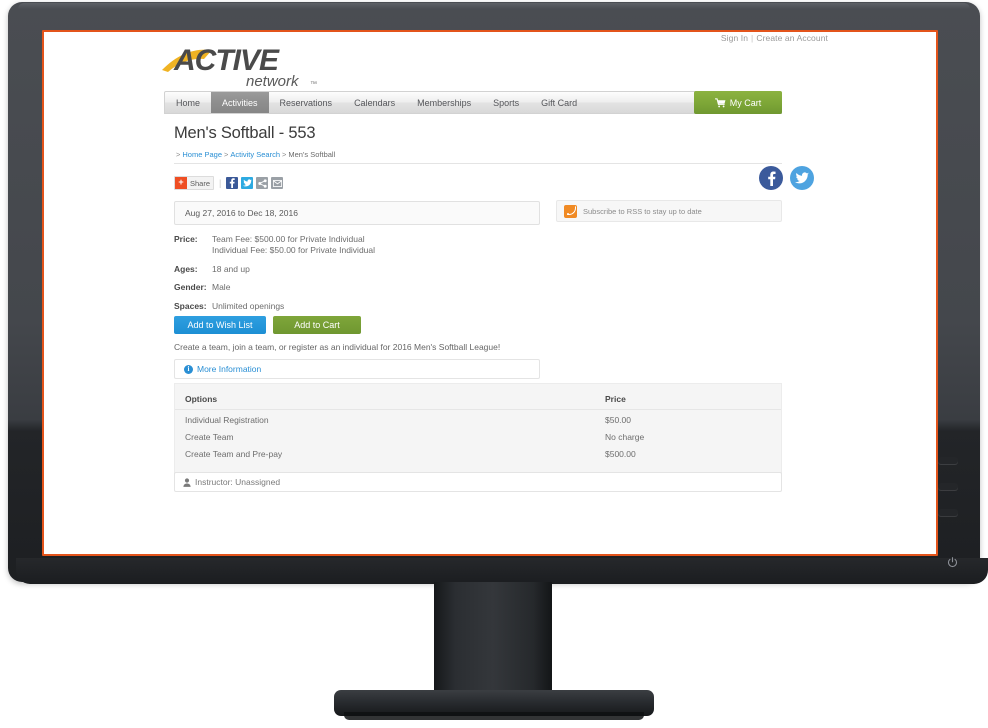 The height and width of the screenshot is (728, 988). Describe the element at coordinates (247, 183) in the screenshot. I see `twitter-share-icon` at that location.